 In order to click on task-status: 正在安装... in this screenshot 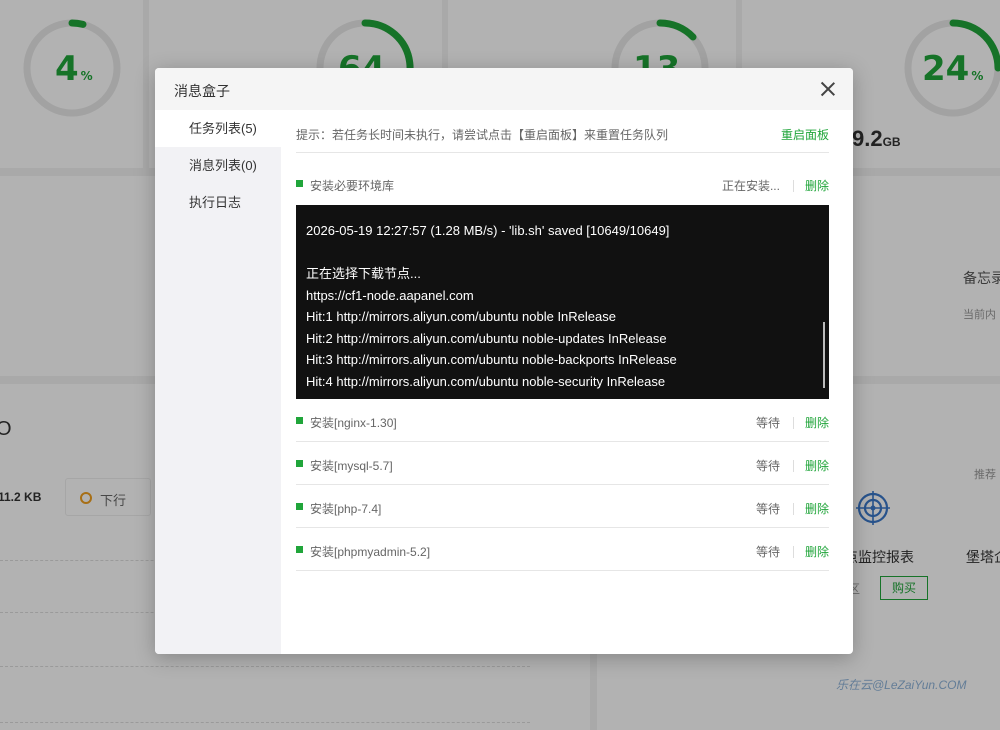, I will do `click(750, 186)`.